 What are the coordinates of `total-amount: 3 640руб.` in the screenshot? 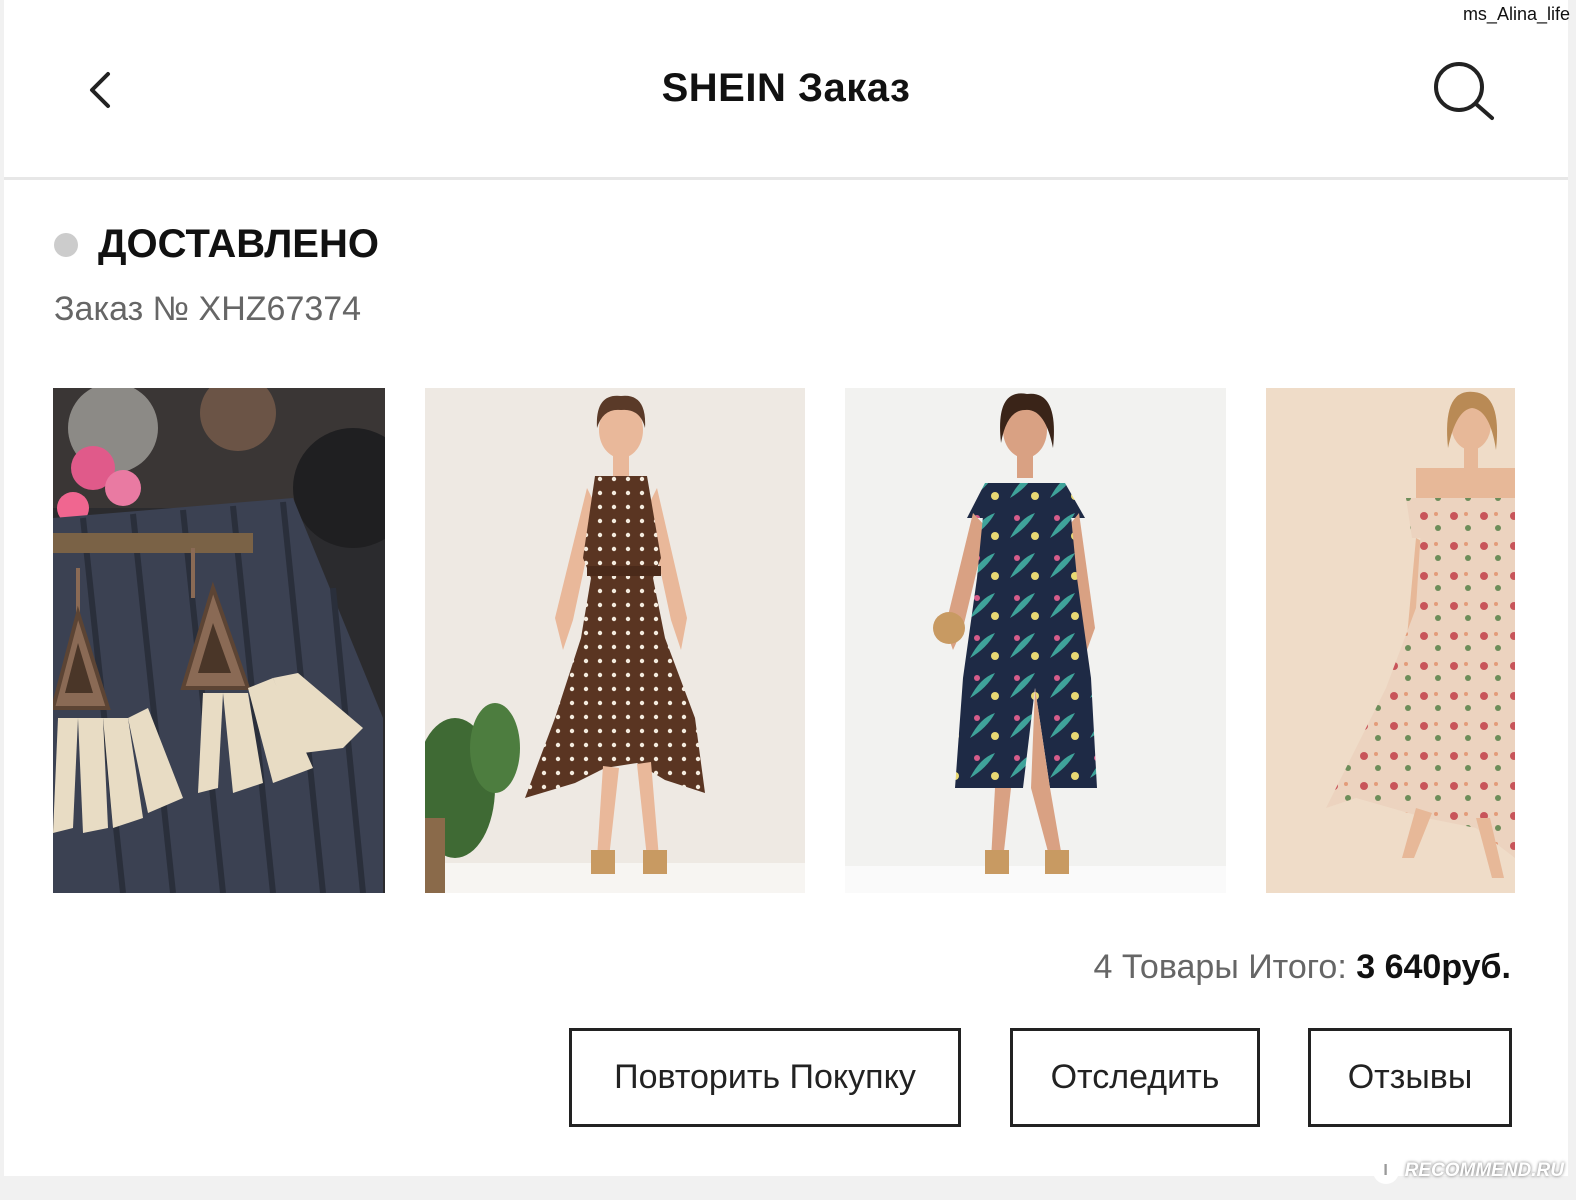 It's located at (1433, 967).